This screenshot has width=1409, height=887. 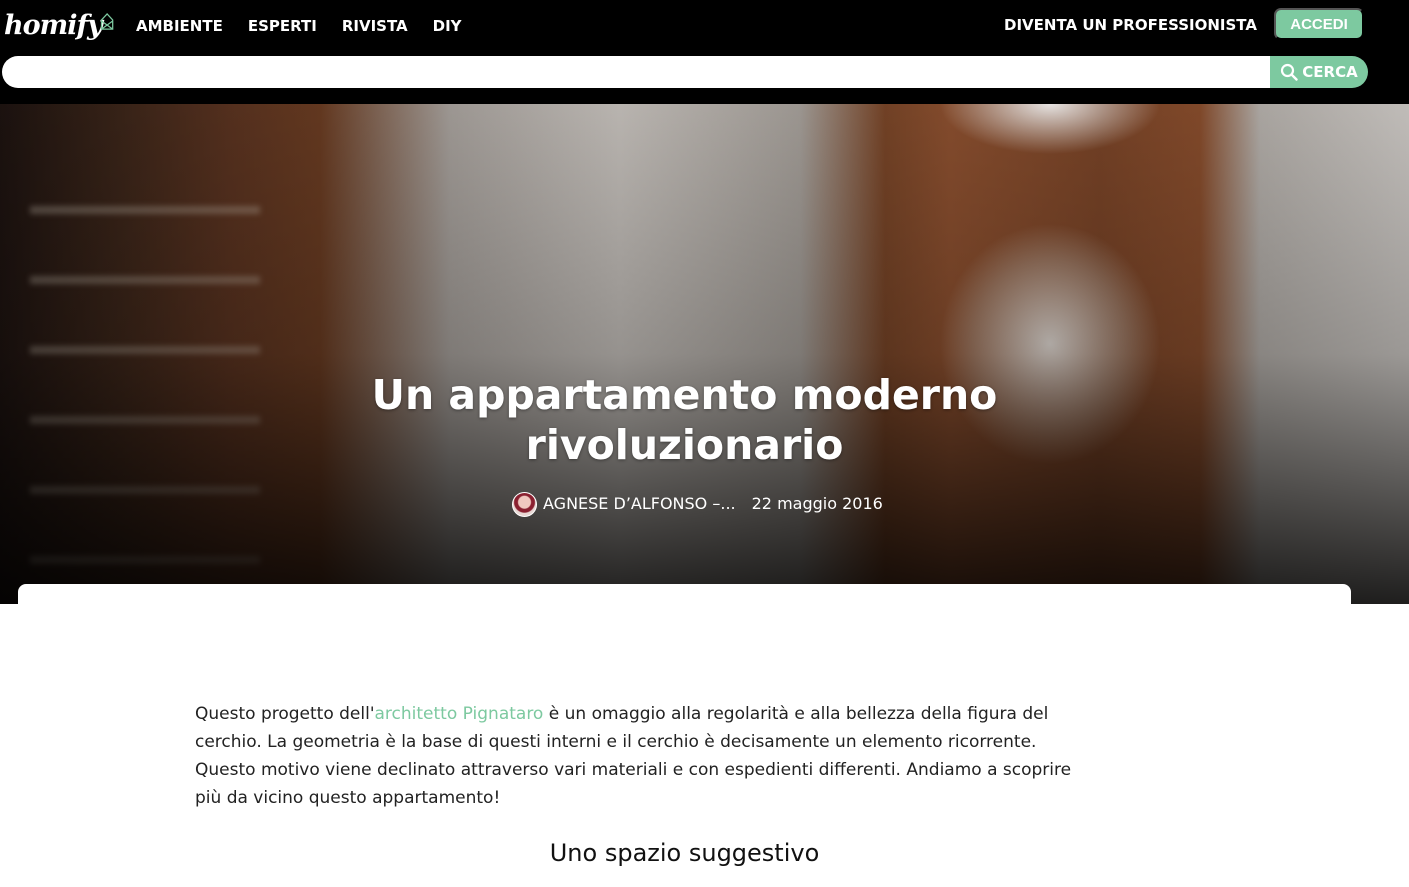 I want to click on content-card, so click(x=684, y=604).